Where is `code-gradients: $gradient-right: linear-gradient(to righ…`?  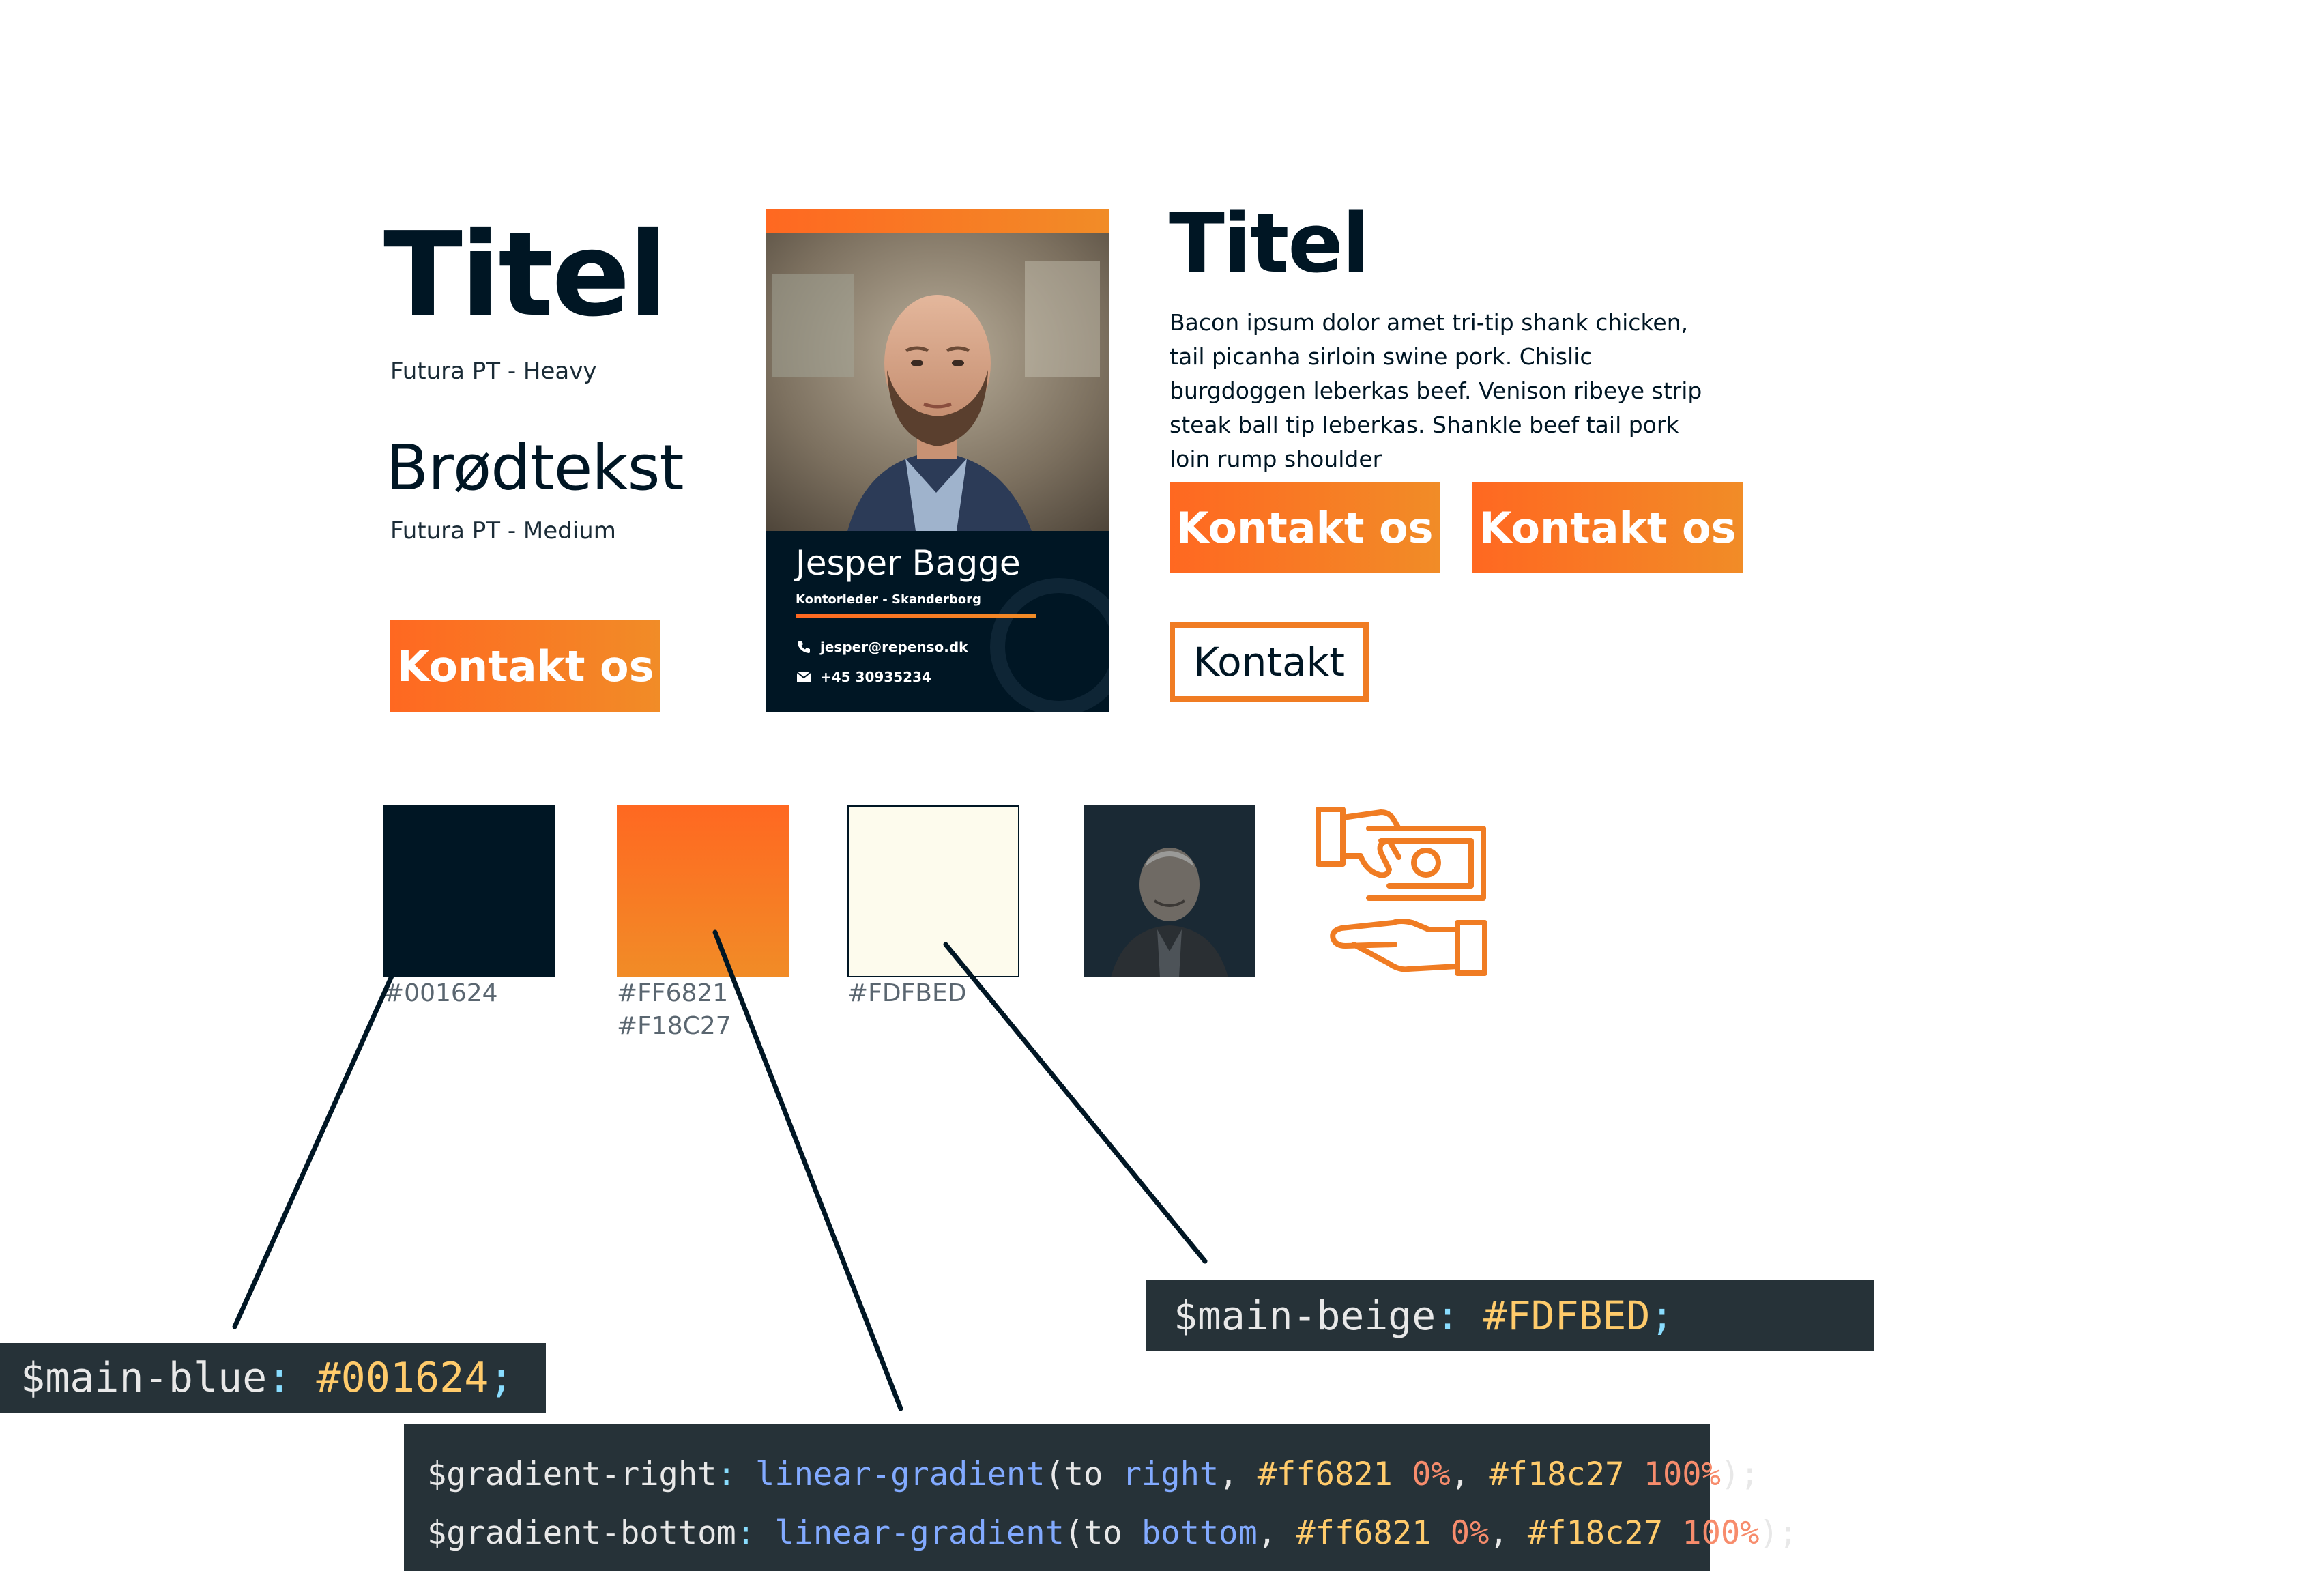
code-gradients: $gradient-right: linear-gradient(to righ… is located at coordinates (1101, 1497).